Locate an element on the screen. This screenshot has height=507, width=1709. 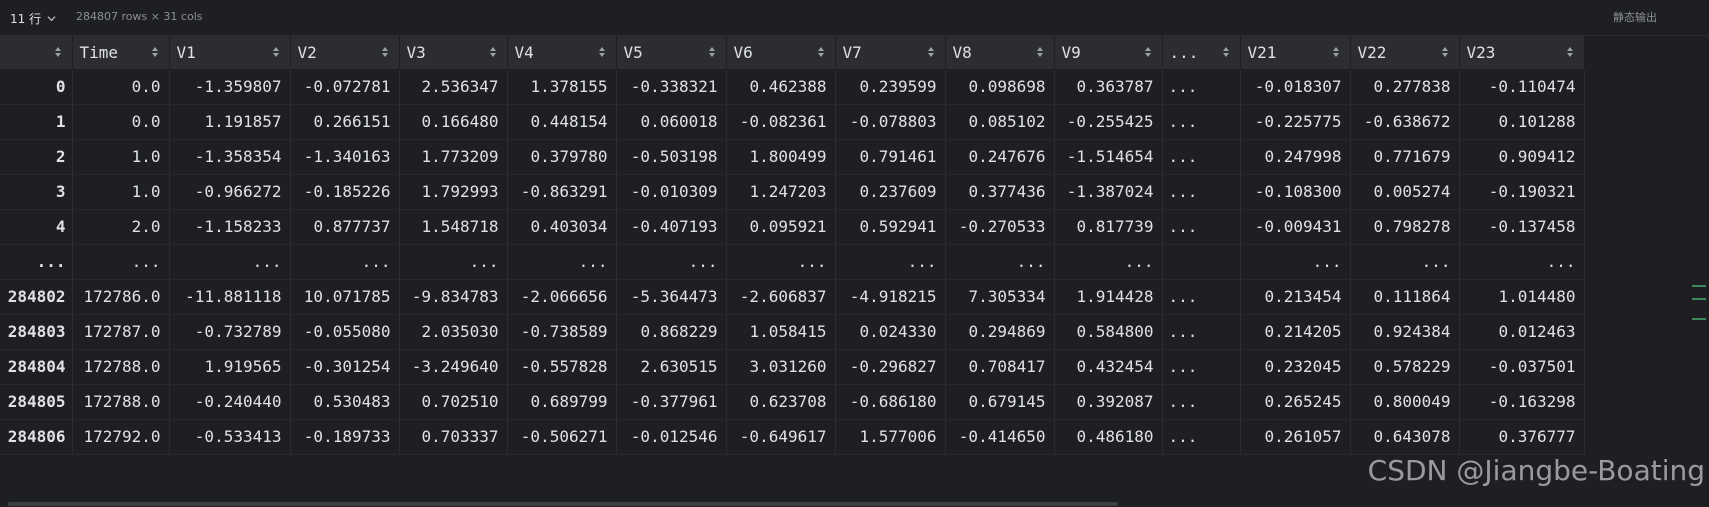
table-cell: 0.877737 is located at coordinates (345, 227).